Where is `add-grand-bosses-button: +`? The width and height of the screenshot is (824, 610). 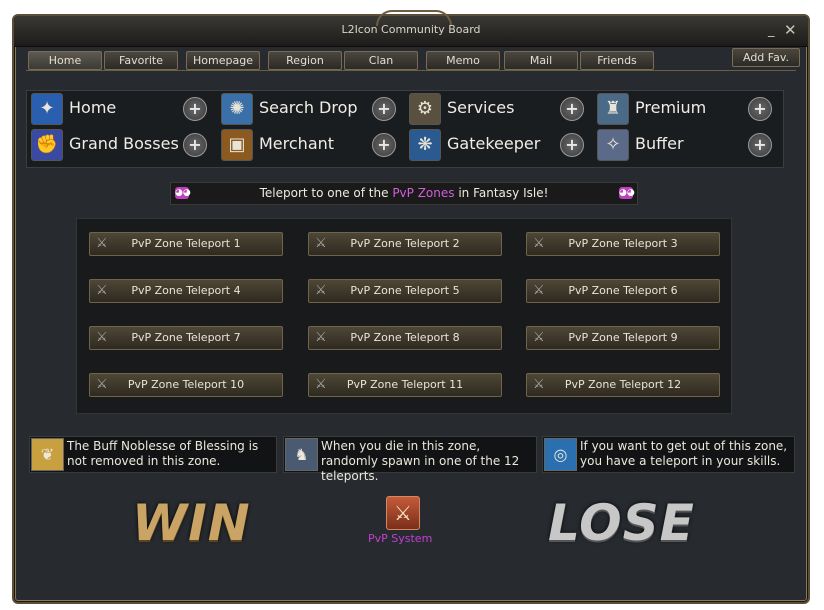
add-grand-bosses-button: + is located at coordinates (195, 145).